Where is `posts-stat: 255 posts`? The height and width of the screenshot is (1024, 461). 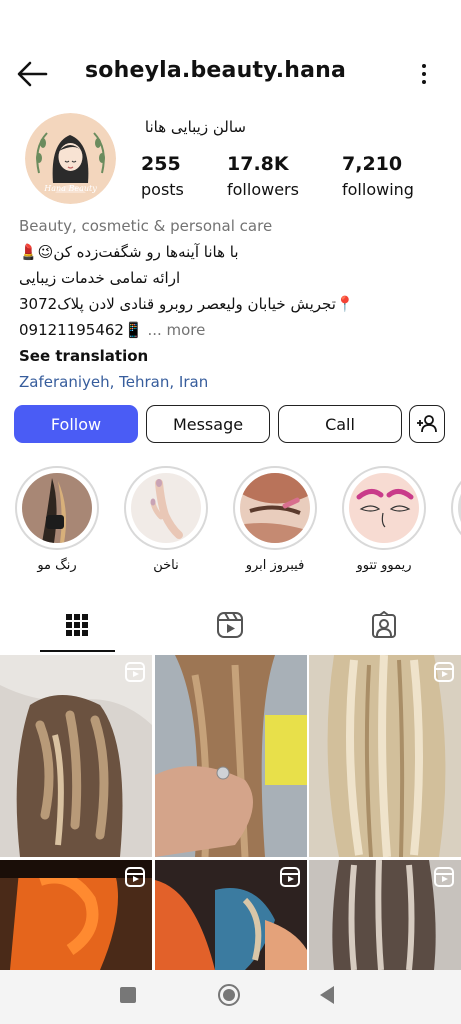
posts-stat: 255 posts is located at coordinates (162, 177).